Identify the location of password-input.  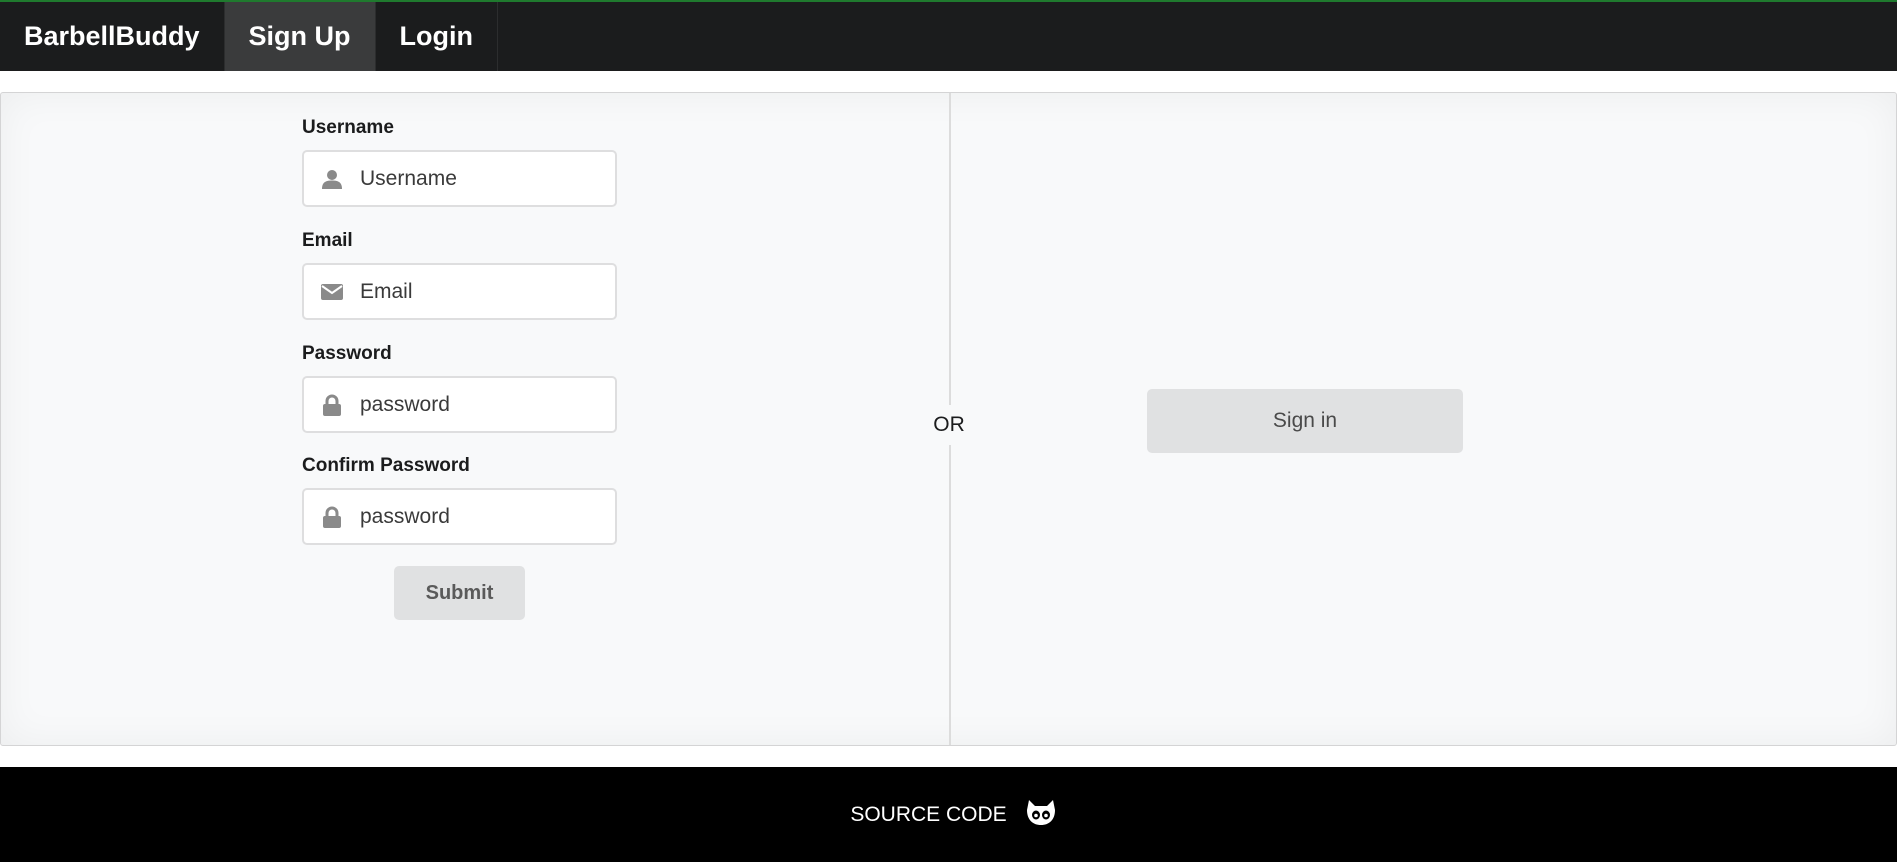
(480, 404).